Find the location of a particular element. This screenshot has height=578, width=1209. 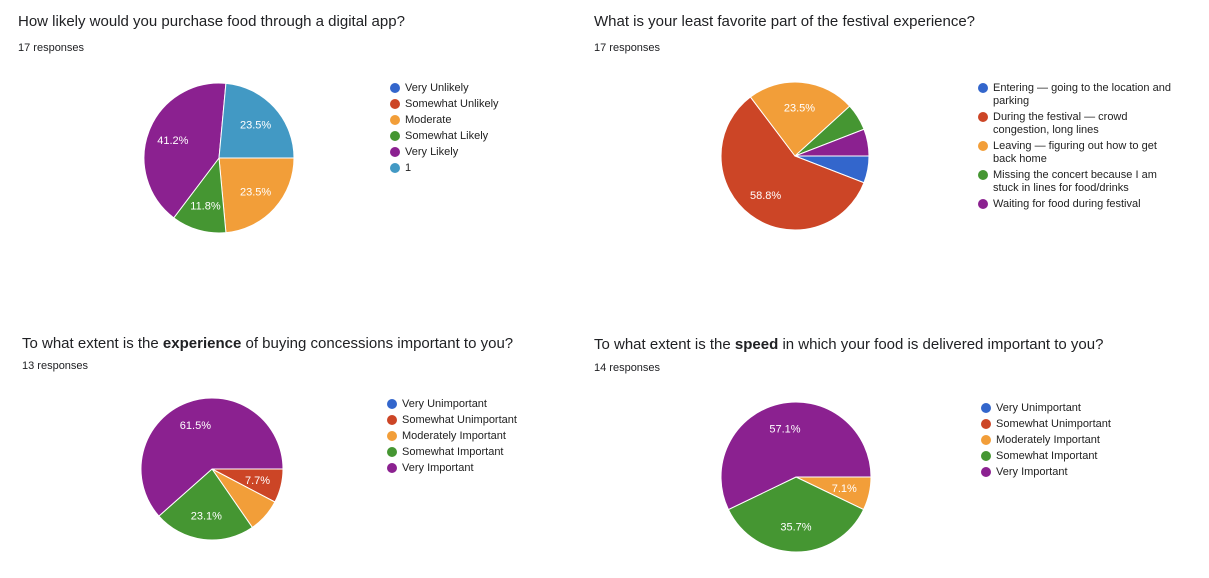

legend-item: Very Likely is located at coordinates (470, 152).